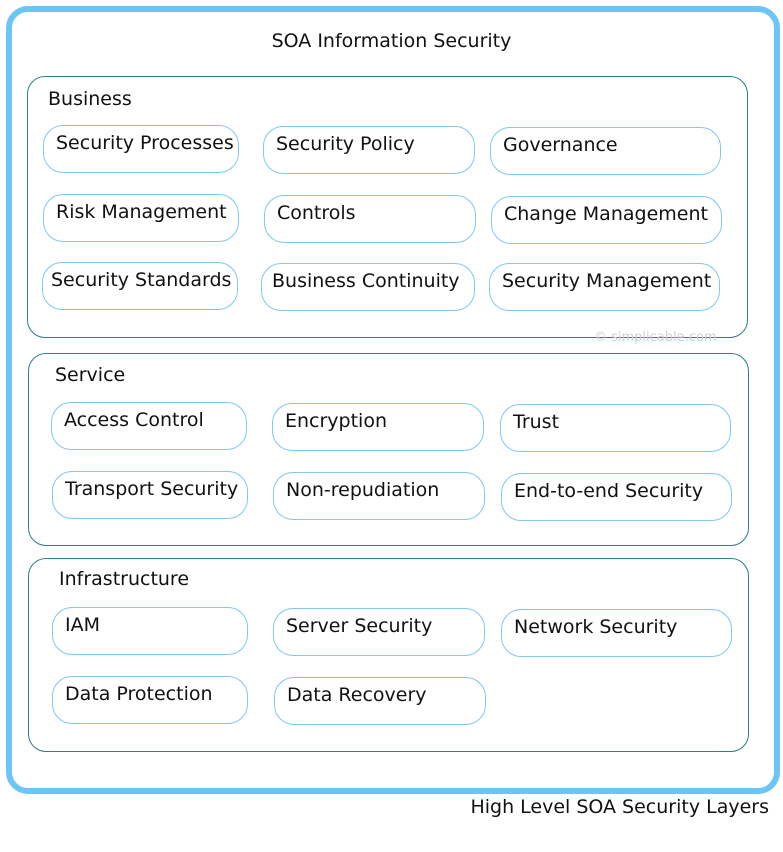  I want to click on item-encryption: Encryption, so click(378, 427).